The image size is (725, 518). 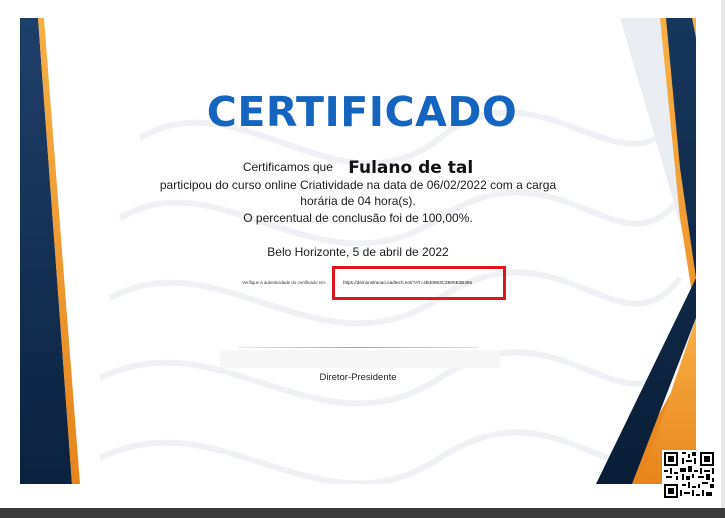 What do you see at coordinates (689, 475) in the screenshot?
I see `qr-code-icon` at bounding box center [689, 475].